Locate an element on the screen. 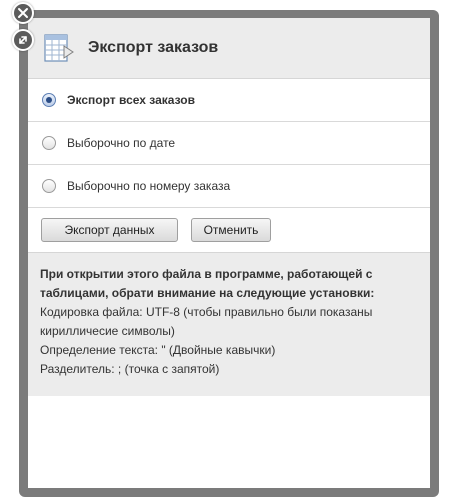 The image size is (460, 500). option-label: Выборочно по дате is located at coordinates (121, 143).